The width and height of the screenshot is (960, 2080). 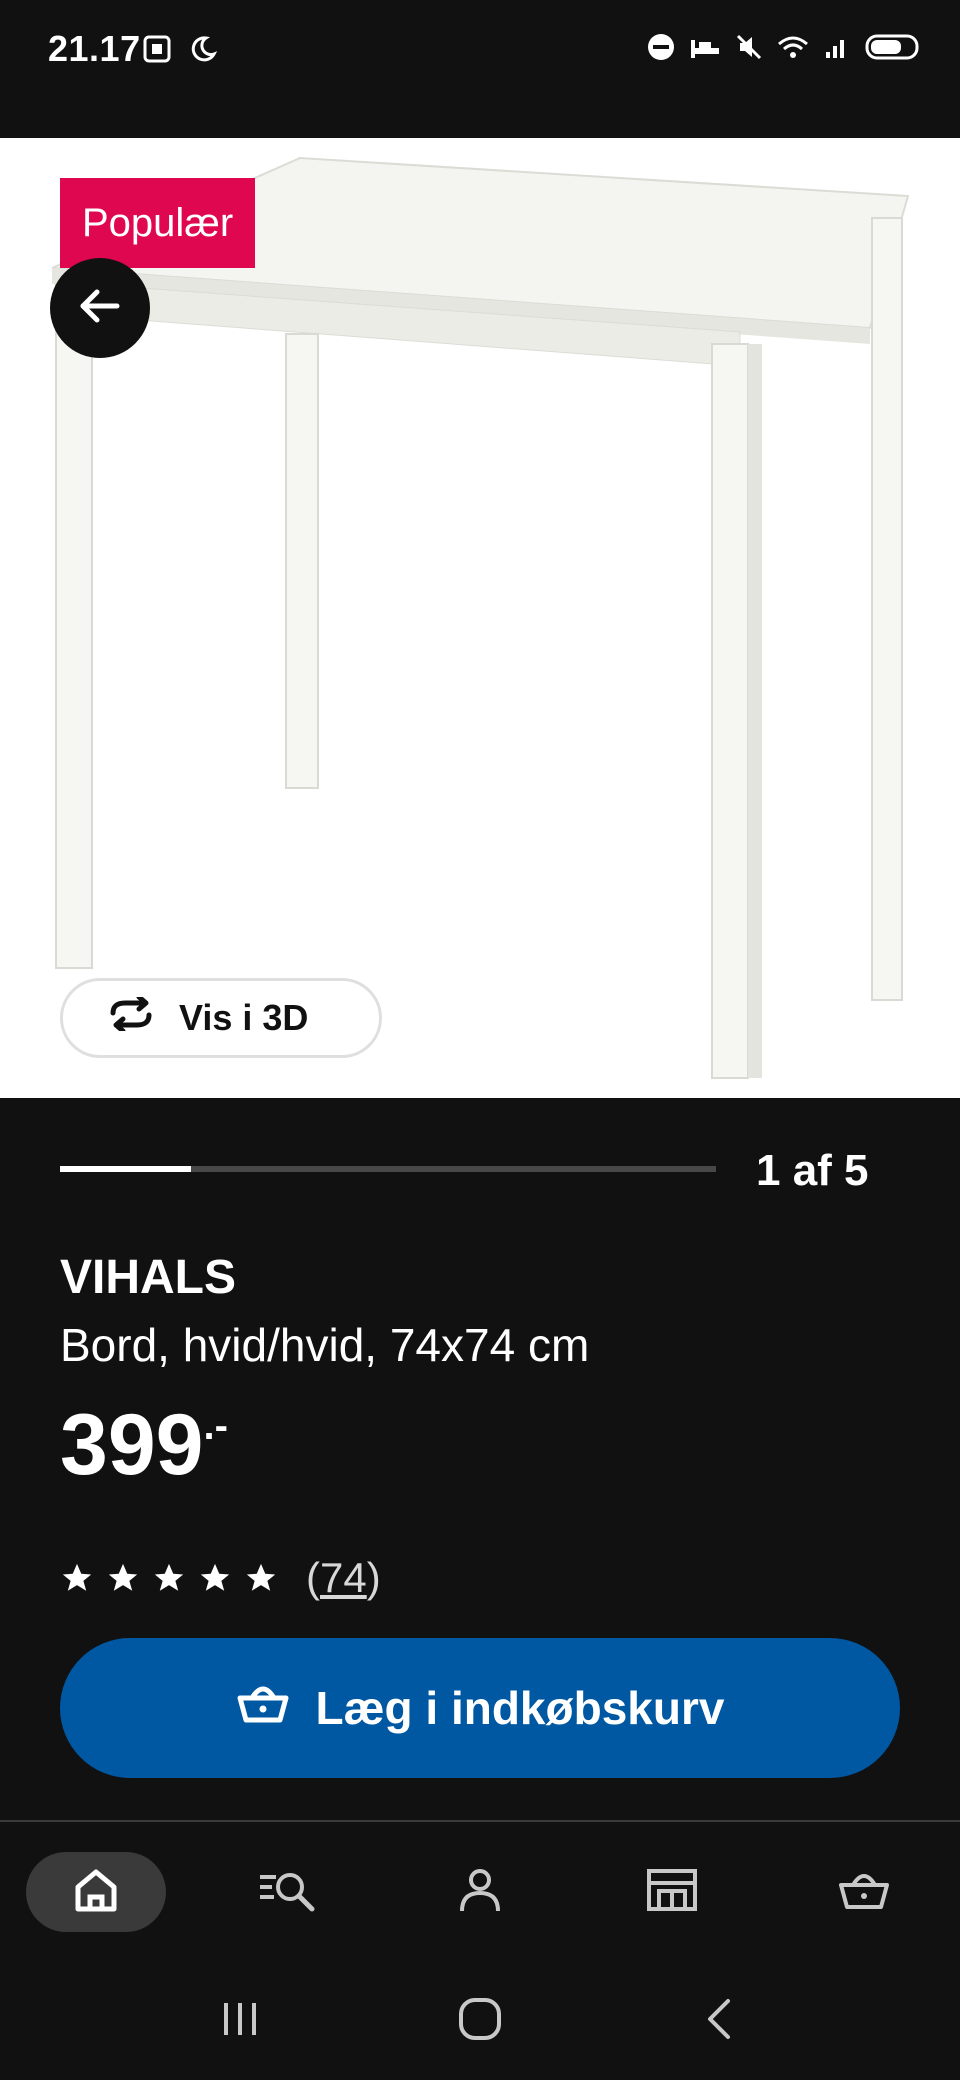 I want to click on recents-button, so click(x=240, y=2021).